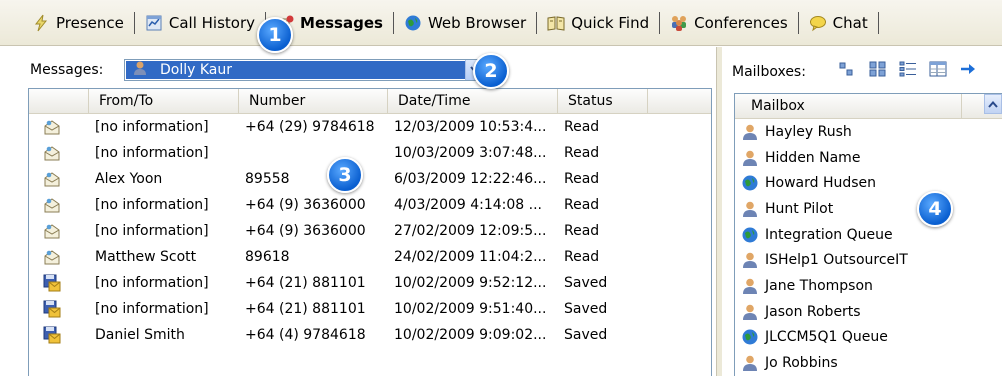 The height and width of the screenshot is (376, 1002). What do you see at coordinates (67, 70) in the screenshot?
I see `messages-label: Messages:` at bounding box center [67, 70].